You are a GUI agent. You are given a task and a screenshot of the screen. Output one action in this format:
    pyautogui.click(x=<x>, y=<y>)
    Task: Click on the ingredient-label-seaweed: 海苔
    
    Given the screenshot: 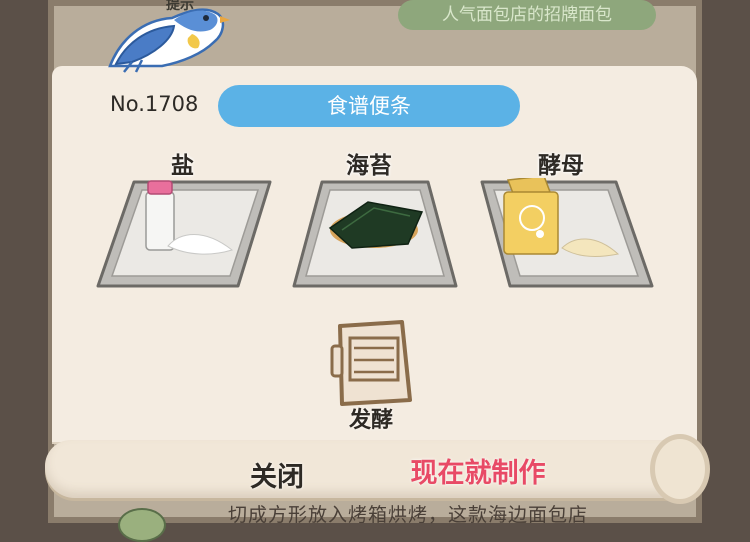 What is the action you would take?
    pyautogui.click(x=369, y=166)
    